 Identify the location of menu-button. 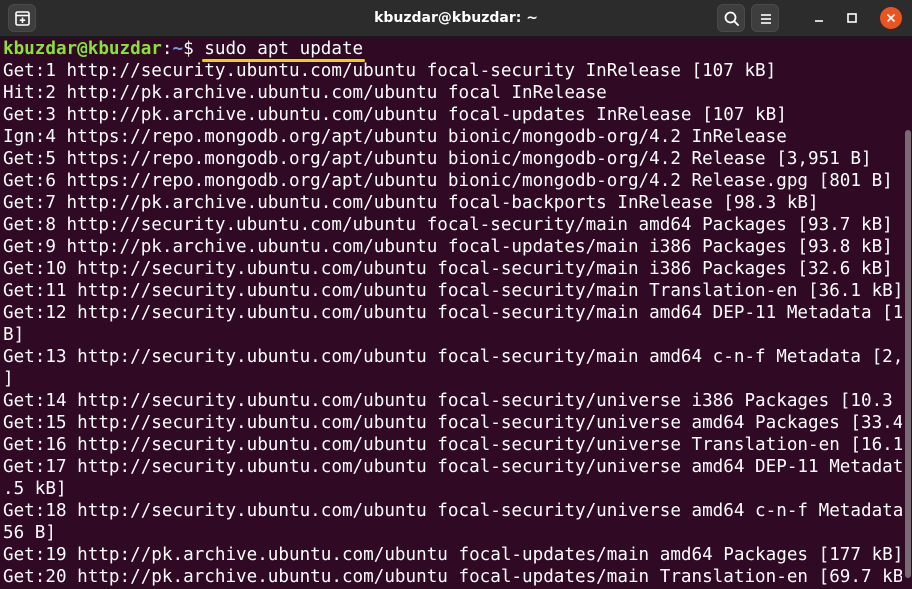
(765, 18).